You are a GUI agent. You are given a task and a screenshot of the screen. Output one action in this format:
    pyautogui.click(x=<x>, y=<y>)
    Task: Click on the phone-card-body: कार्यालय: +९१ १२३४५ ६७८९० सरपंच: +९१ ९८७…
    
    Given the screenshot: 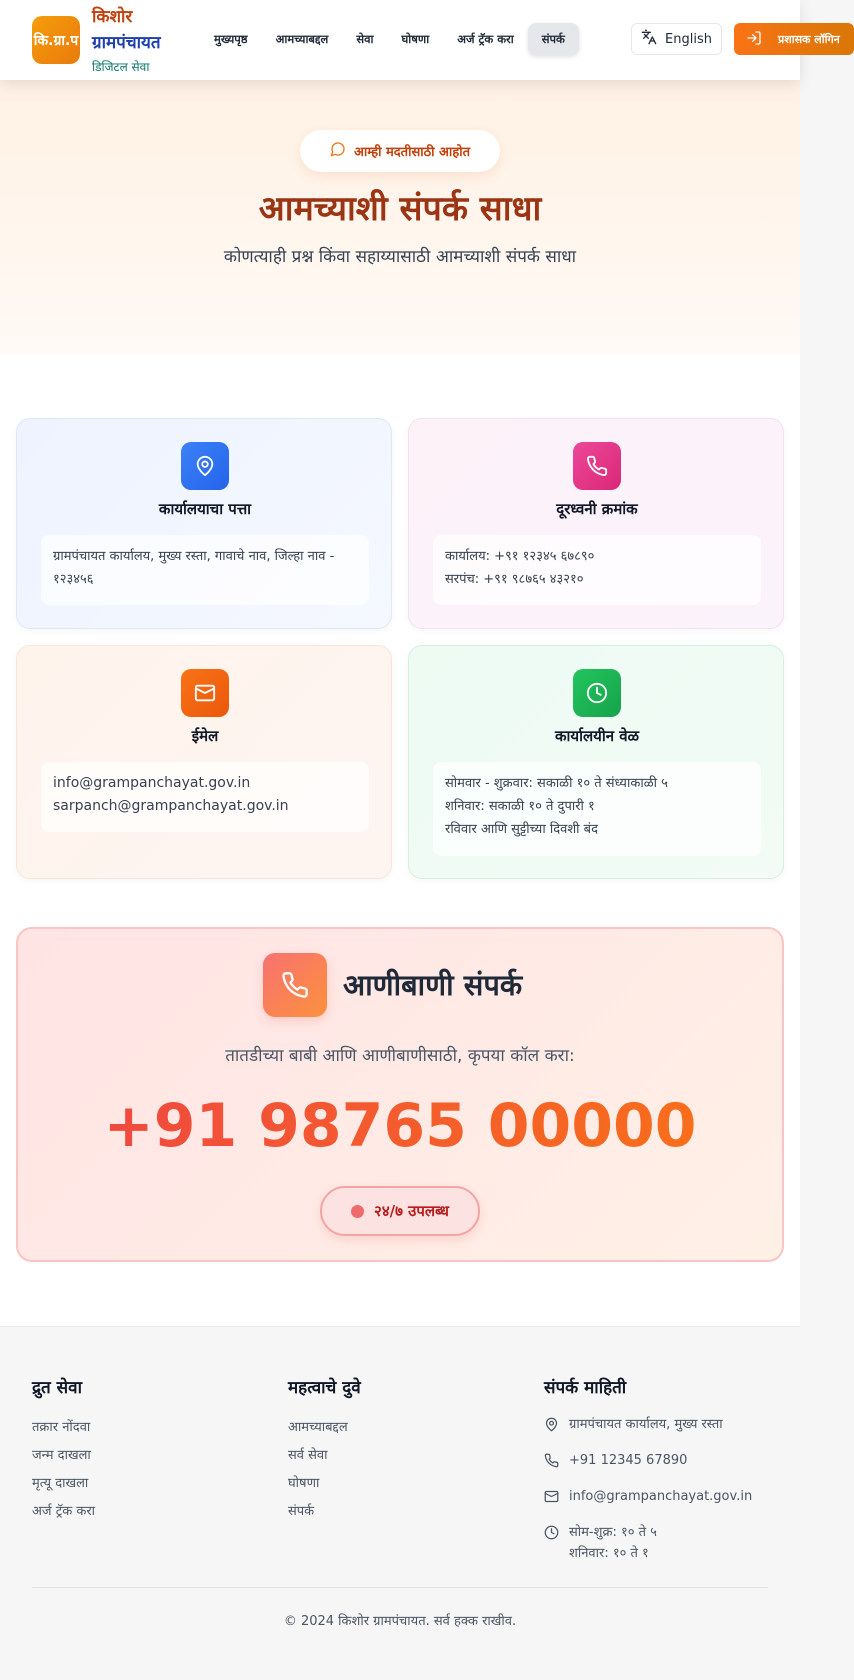 What is the action you would take?
    pyautogui.click(x=597, y=570)
    